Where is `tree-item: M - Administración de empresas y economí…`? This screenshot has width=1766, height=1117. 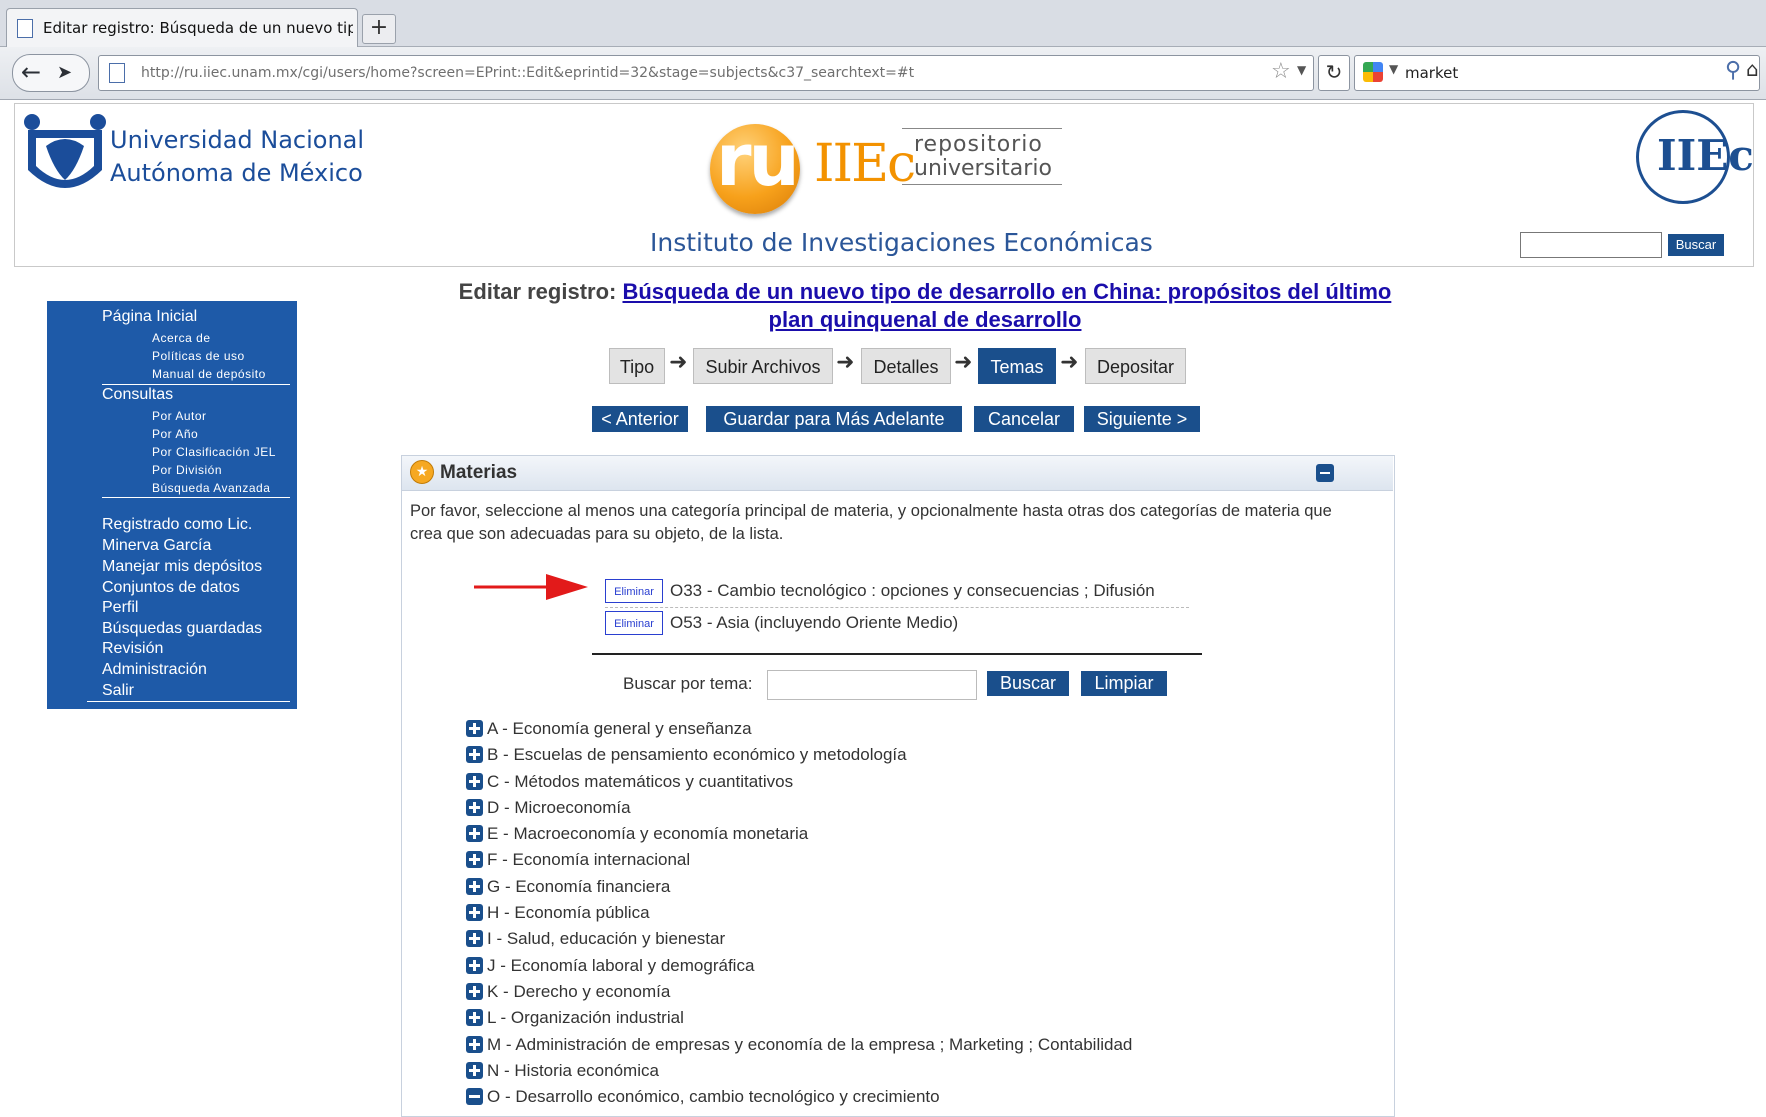 tree-item: M - Administración de empresas y economí… is located at coordinates (799, 1045).